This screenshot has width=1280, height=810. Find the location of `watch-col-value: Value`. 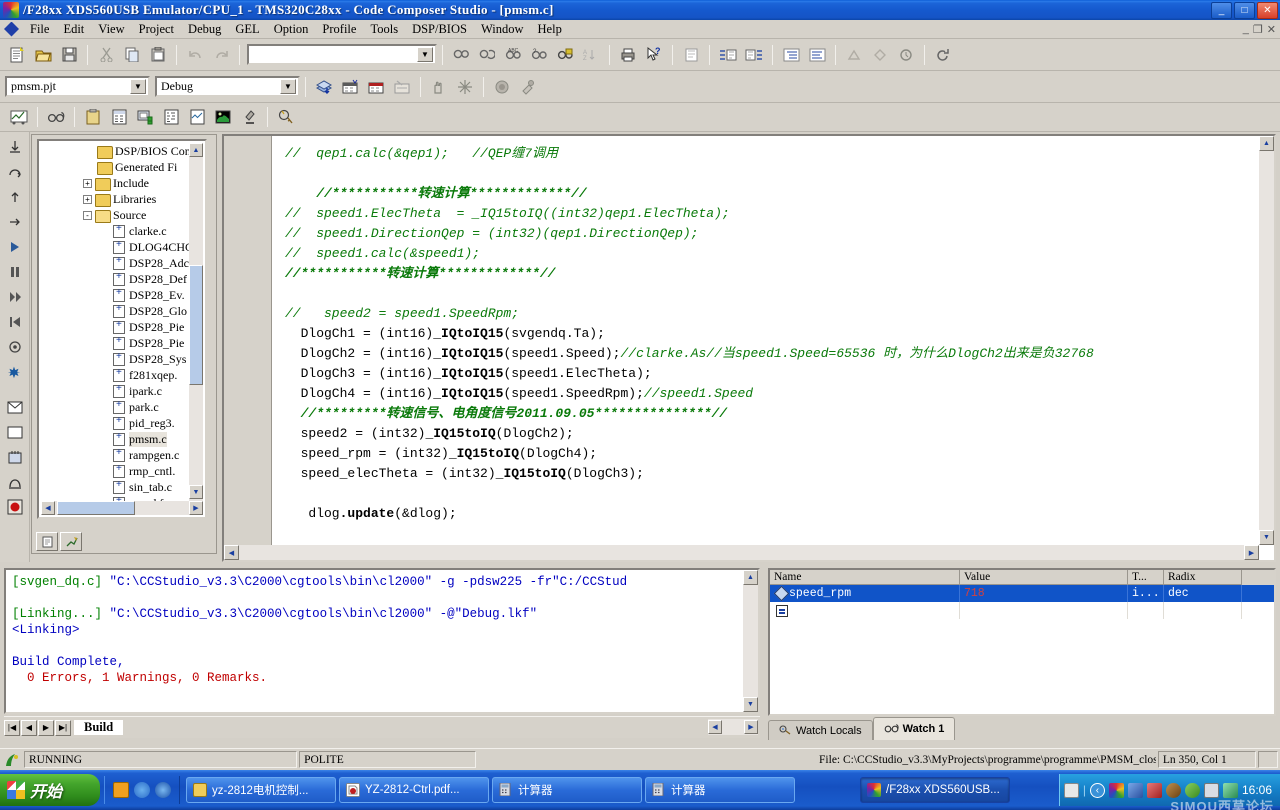

watch-col-value: Value is located at coordinates (1044, 577).